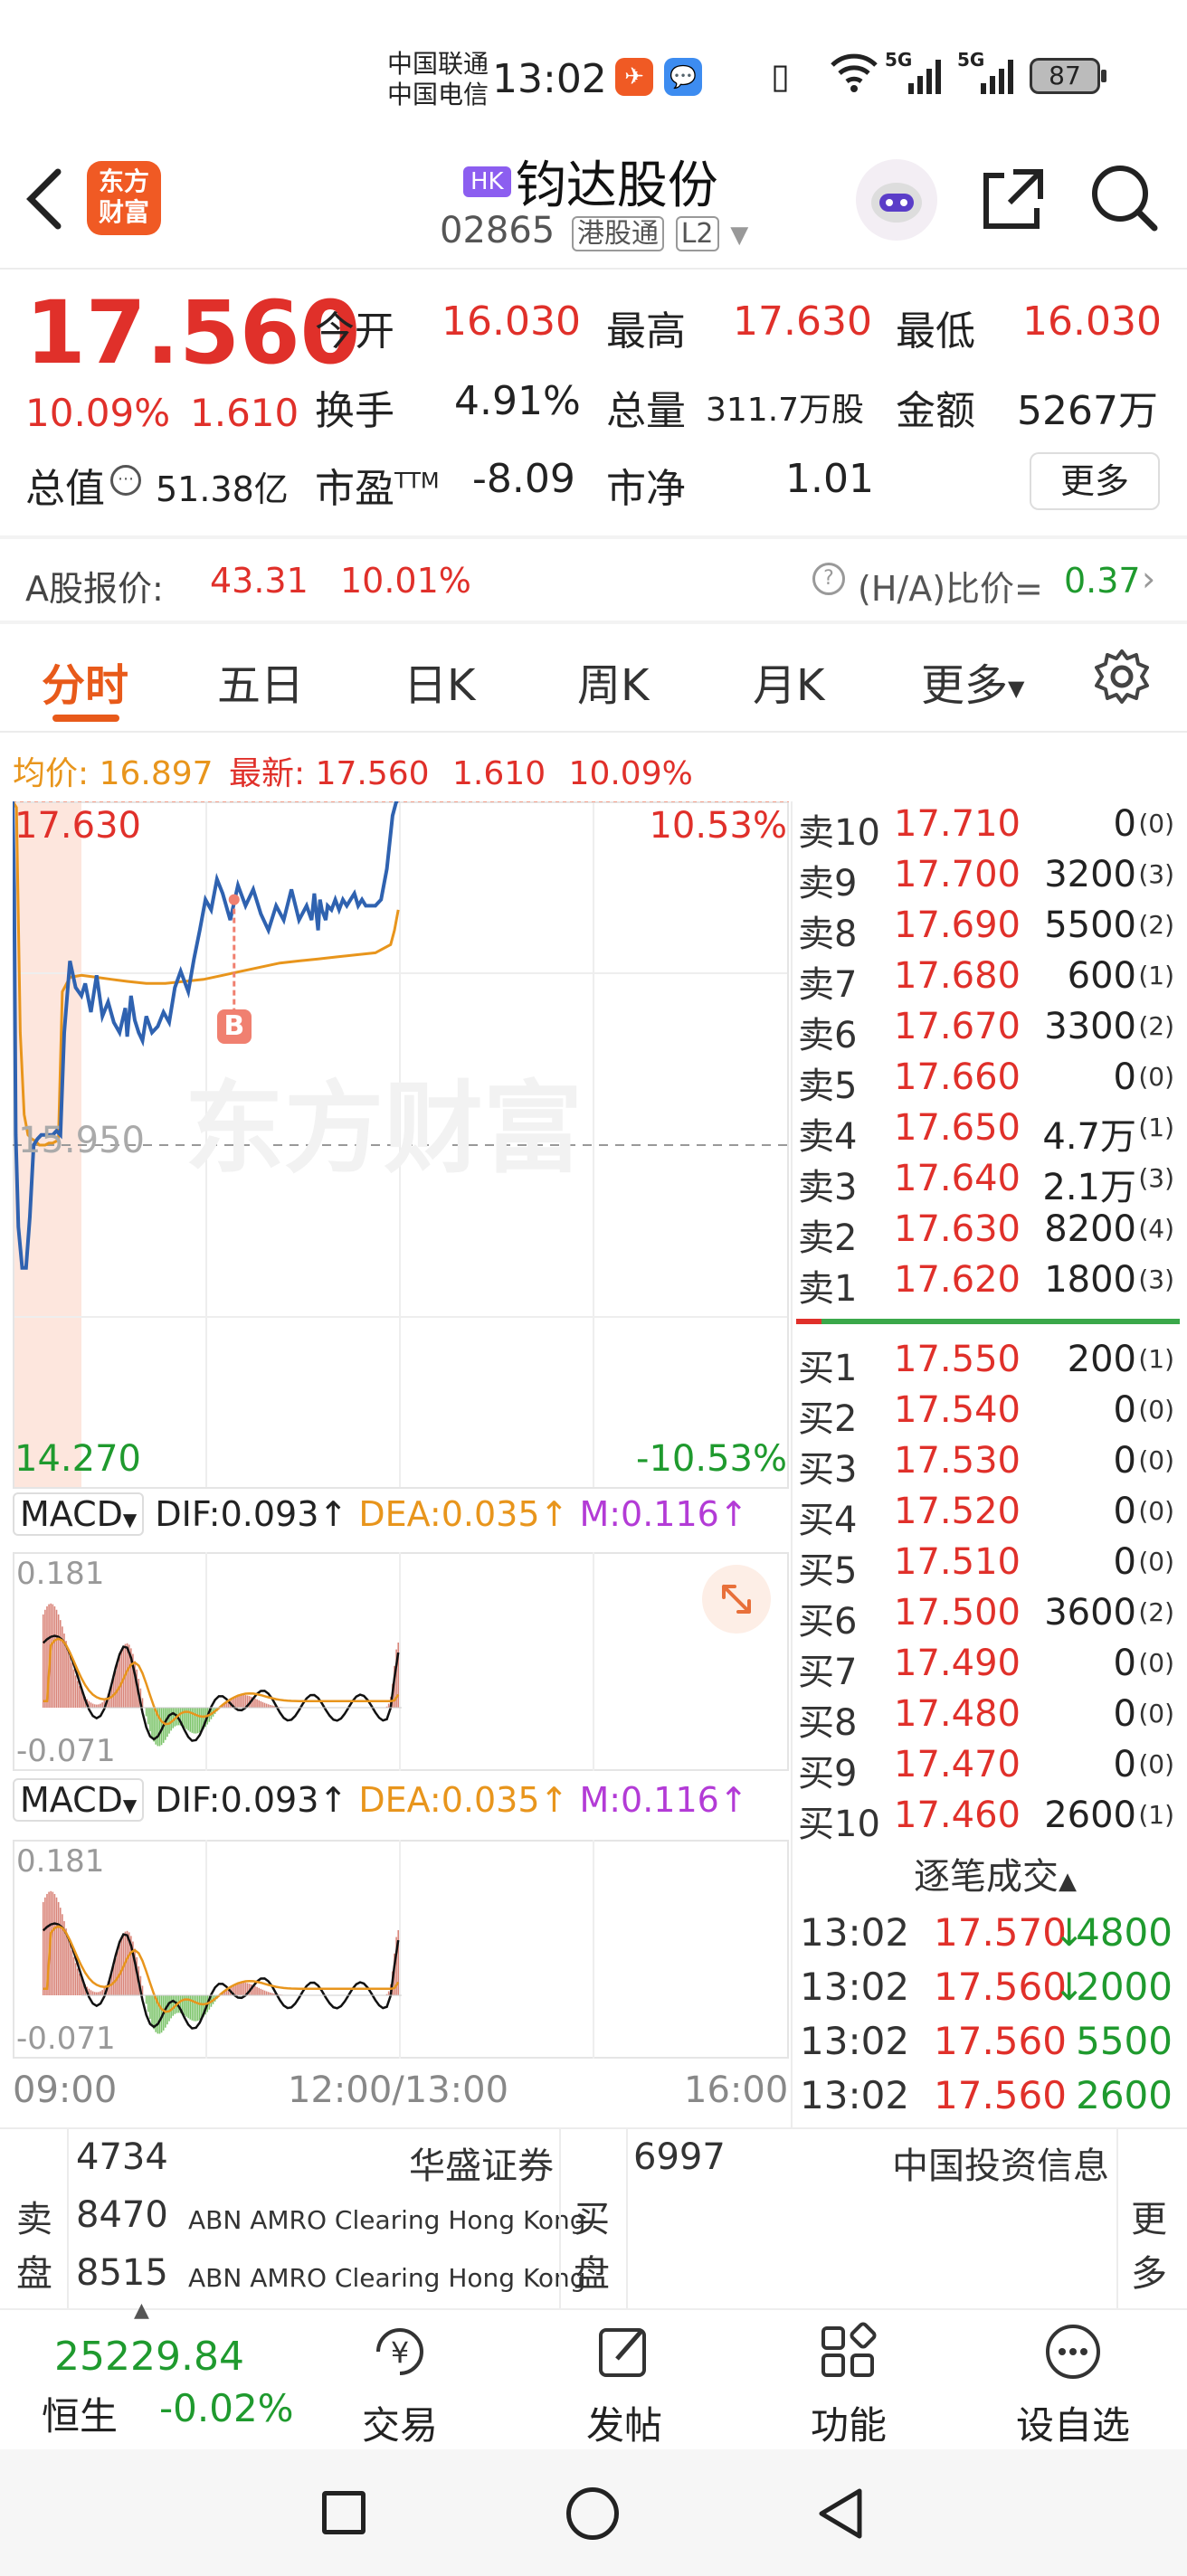 The image size is (1187, 2576). I want to click on bid-row: 买3 17.530 0 (0), so click(986, 1466).